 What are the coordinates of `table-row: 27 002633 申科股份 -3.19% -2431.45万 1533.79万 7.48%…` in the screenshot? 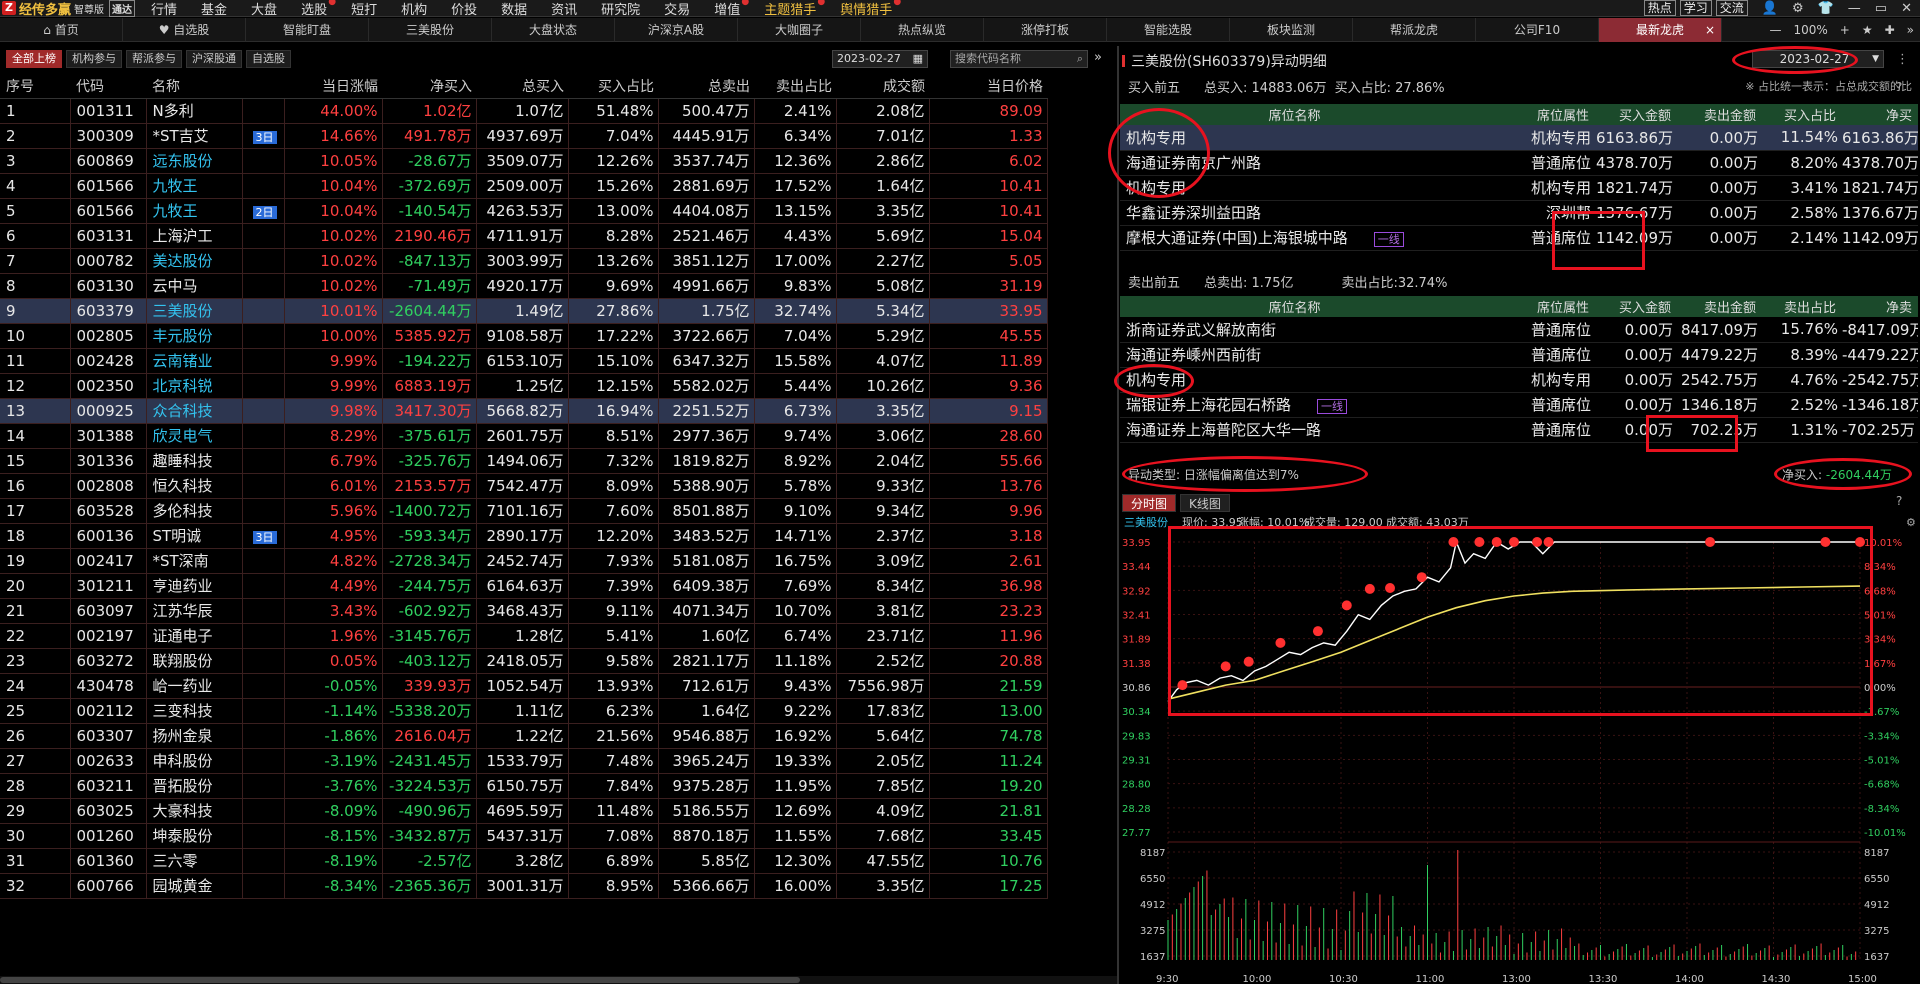 It's located at (524, 761).